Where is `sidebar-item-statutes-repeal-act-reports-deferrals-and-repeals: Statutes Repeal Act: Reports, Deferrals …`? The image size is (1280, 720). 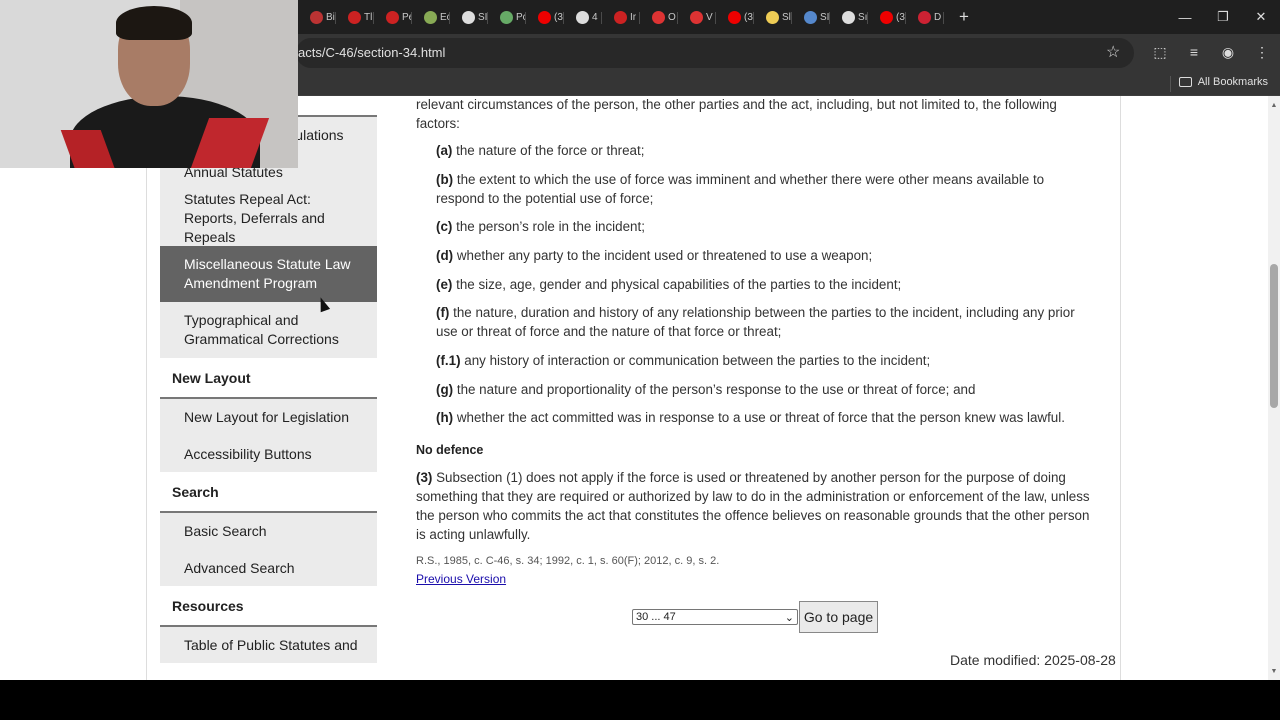 sidebar-item-statutes-repeal-act-reports-deferrals-and-repeals: Statutes Repeal Act: Reports, Deferrals … is located at coordinates (268, 218).